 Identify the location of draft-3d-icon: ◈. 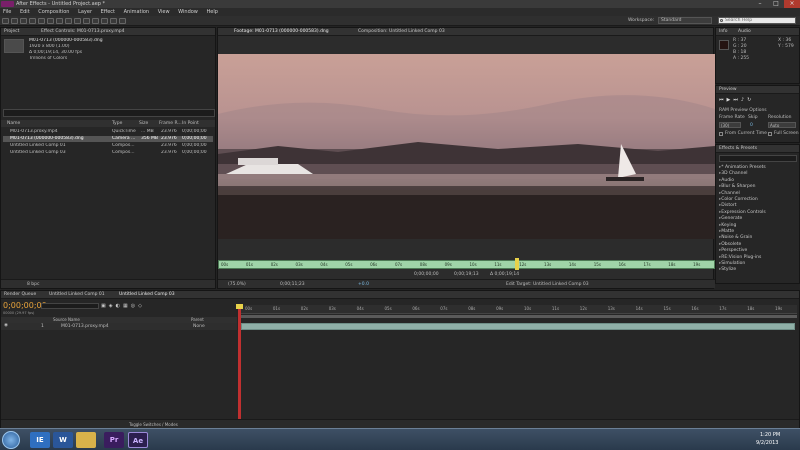
(112, 306).